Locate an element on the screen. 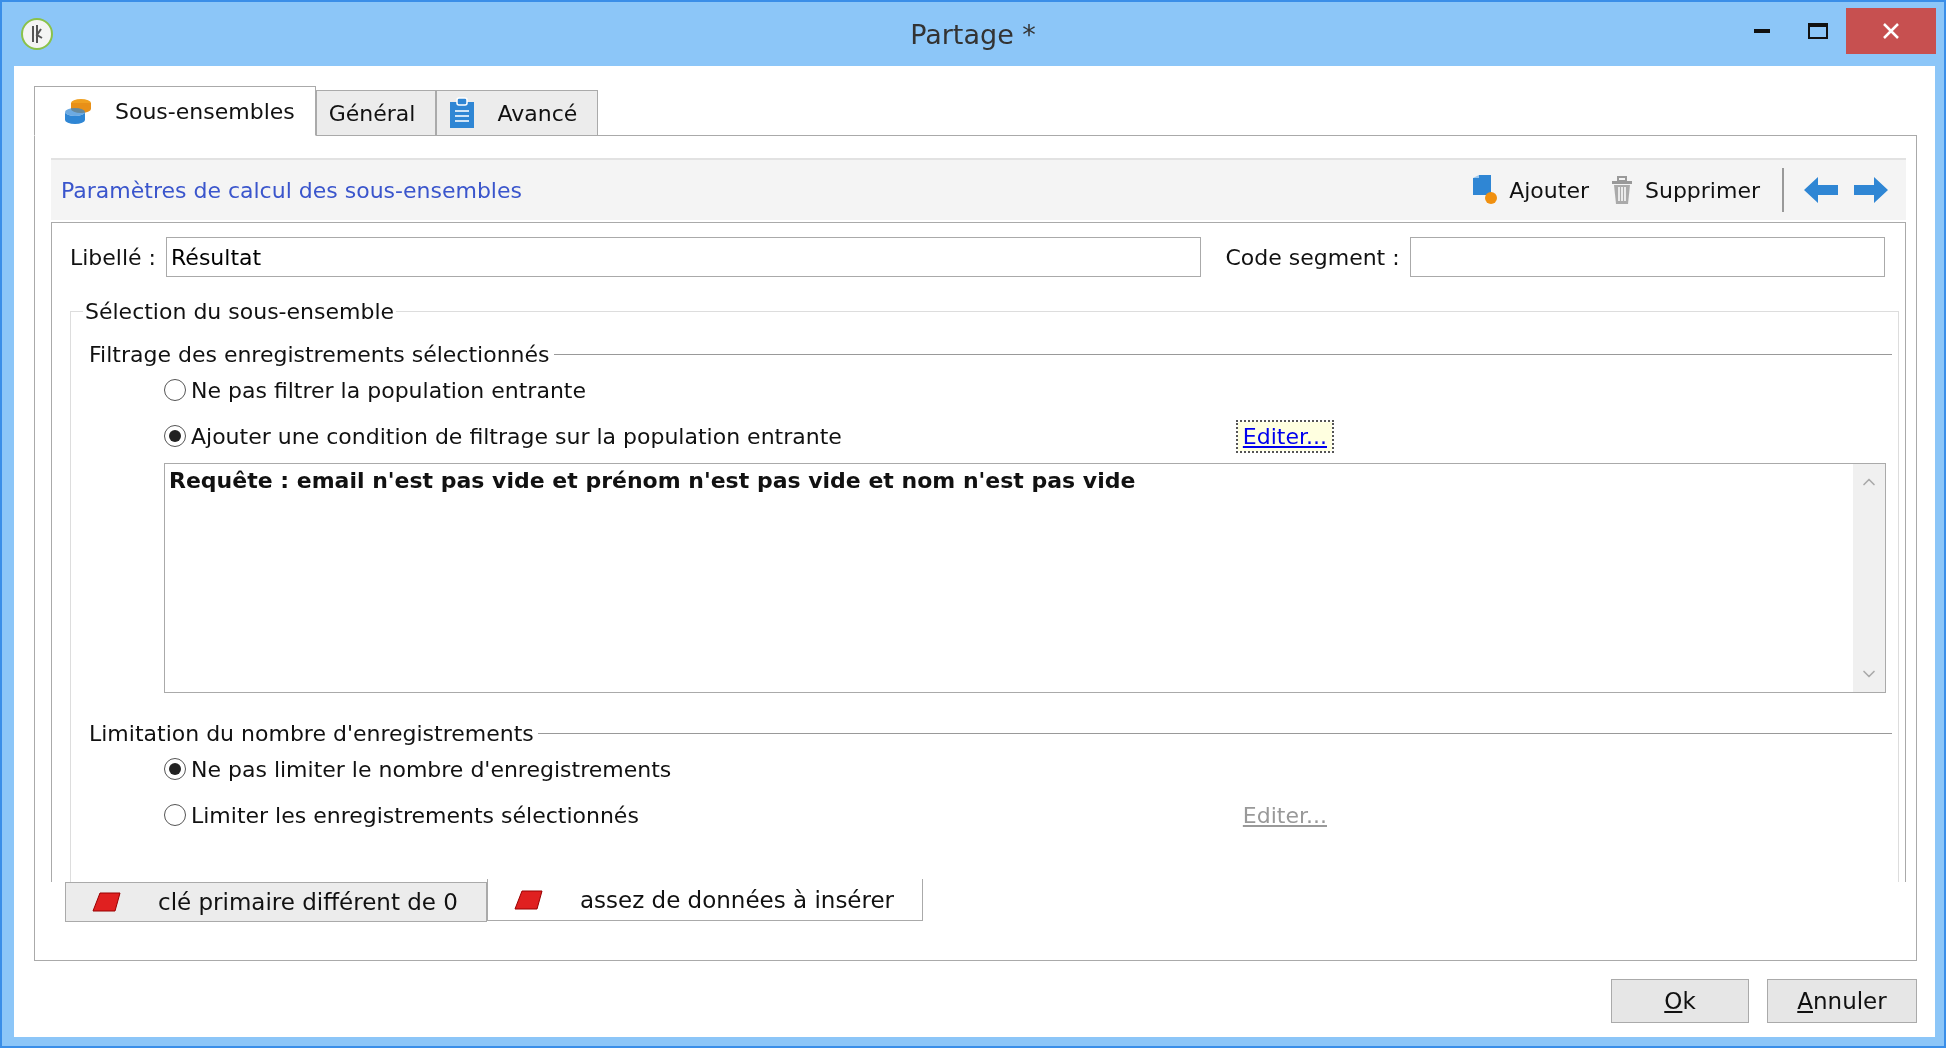 This screenshot has height=1048, width=1946. bottom-tab: clé primaire différent de 0 is located at coordinates (276, 902).